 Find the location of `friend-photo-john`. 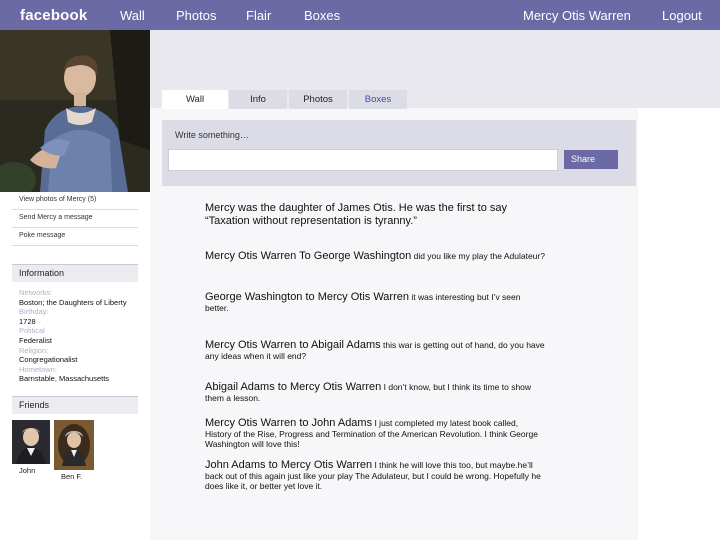

friend-photo-john is located at coordinates (31, 442).